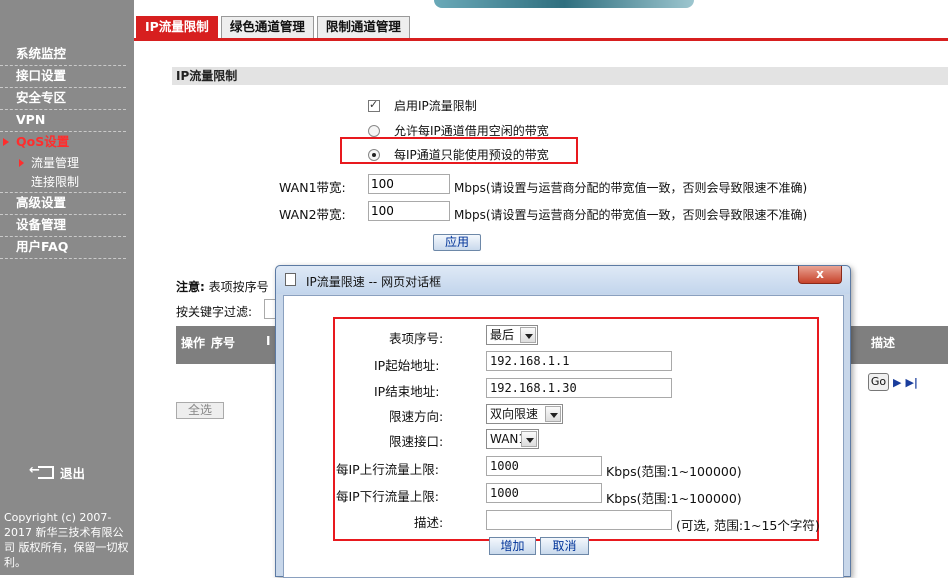 The width and height of the screenshot is (948, 578). Describe the element at coordinates (429, 522) in the screenshot. I see `desc-label: 描述:` at that location.